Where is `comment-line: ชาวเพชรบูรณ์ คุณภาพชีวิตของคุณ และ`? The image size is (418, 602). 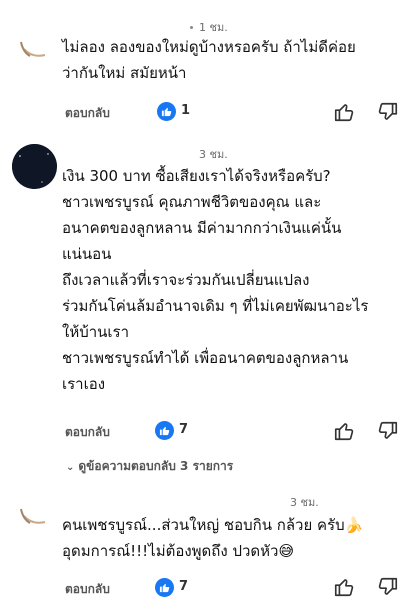
comment-line: ชาวเพชรบูรณ์ คุณภาพชีวิตของคุณ และ is located at coordinates (192, 202).